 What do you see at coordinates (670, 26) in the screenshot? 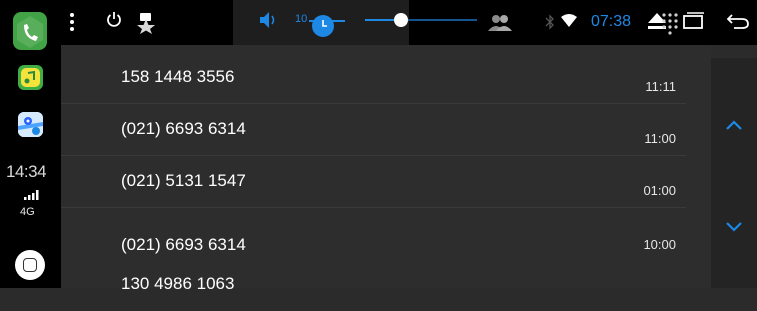
I see `apps-grid-icon` at bounding box center [670, 26].